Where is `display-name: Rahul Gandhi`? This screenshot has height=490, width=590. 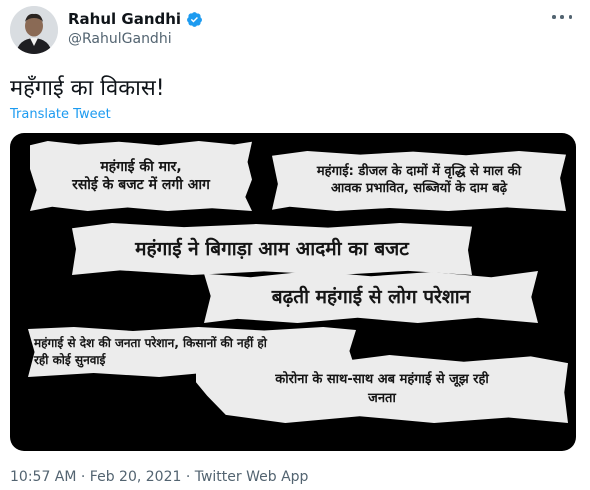 display-name: Rahul Gandhi is located at coordinates (124, 19).